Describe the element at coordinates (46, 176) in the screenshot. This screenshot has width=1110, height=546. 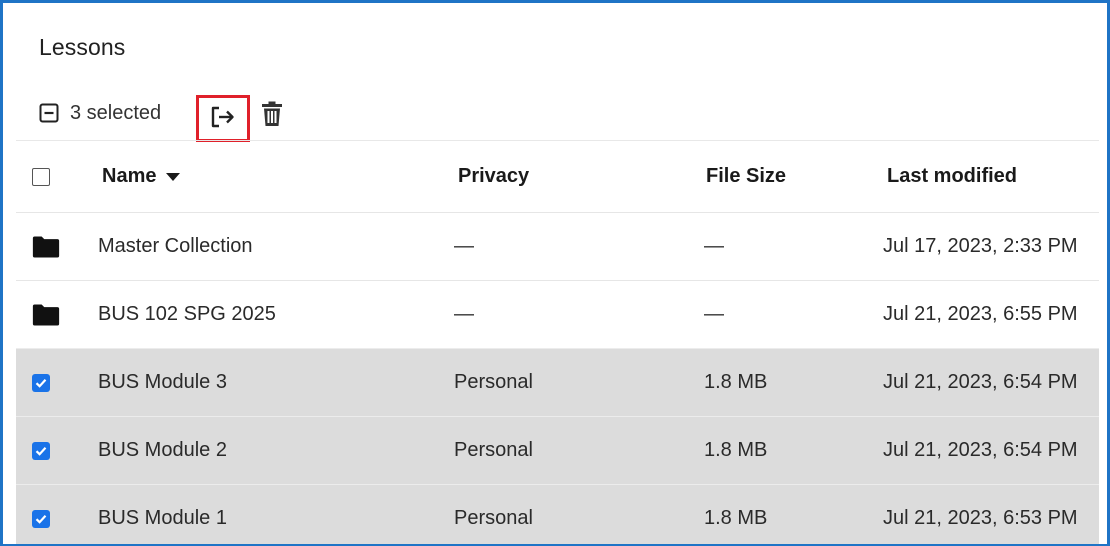
I see `select-all-checkbox` at that location.